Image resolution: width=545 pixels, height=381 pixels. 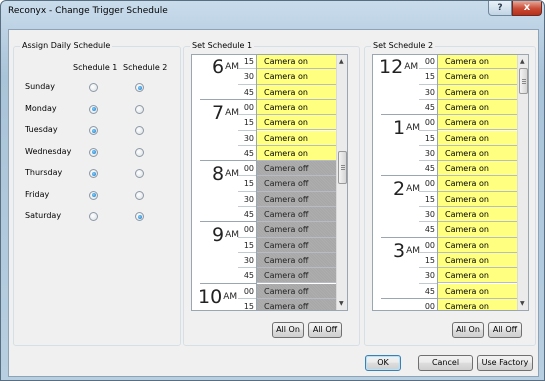 I want to click on title-bar: Reconyx - Change Trigger Schedule ? x, so click(x=272, y=12).